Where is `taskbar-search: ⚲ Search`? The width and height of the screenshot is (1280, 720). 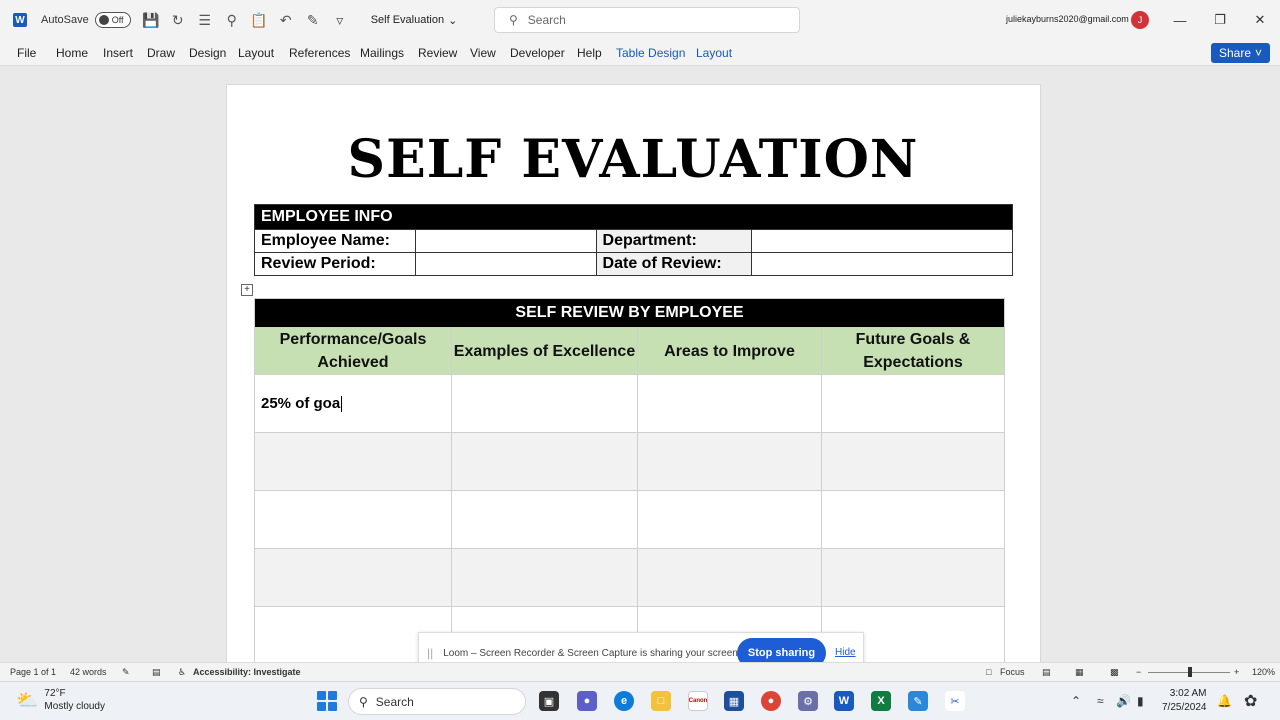 taskbar-search: ⚲ Search is located at coordinates (437, 701).